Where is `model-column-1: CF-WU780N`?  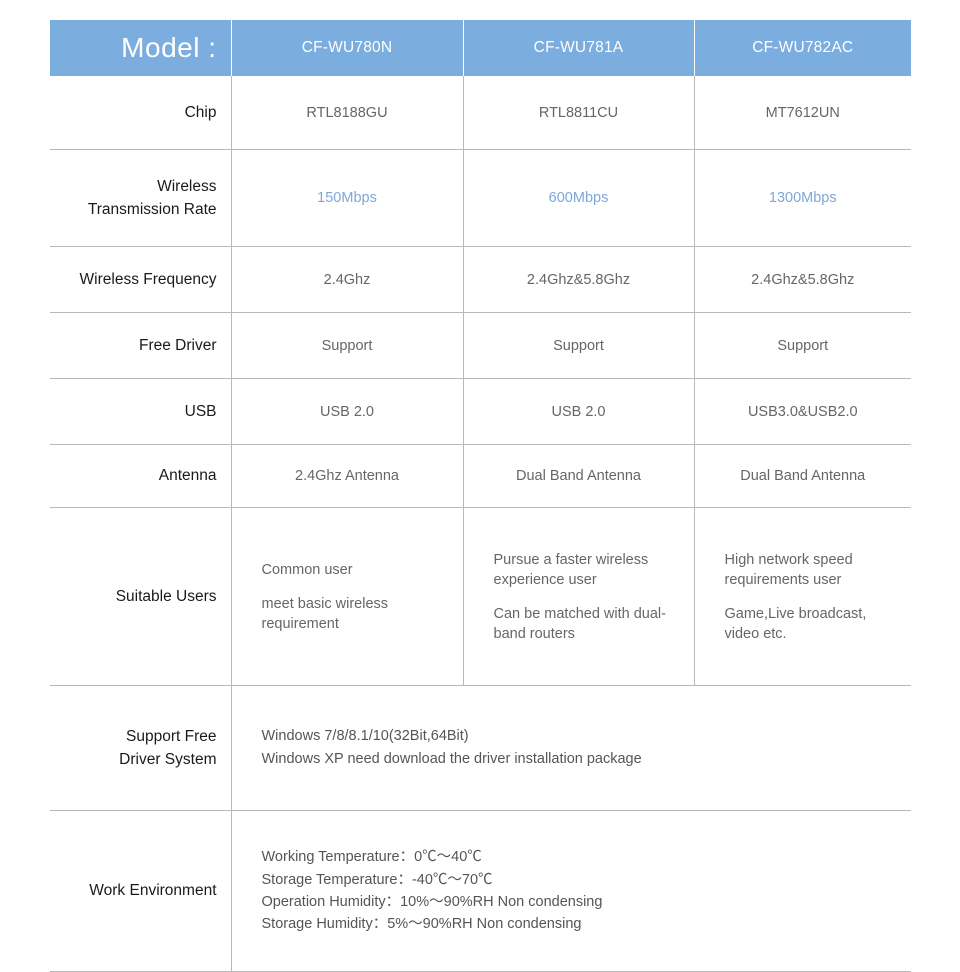 model-column-1: CF-WU780N is located at coordinates (347, 48).